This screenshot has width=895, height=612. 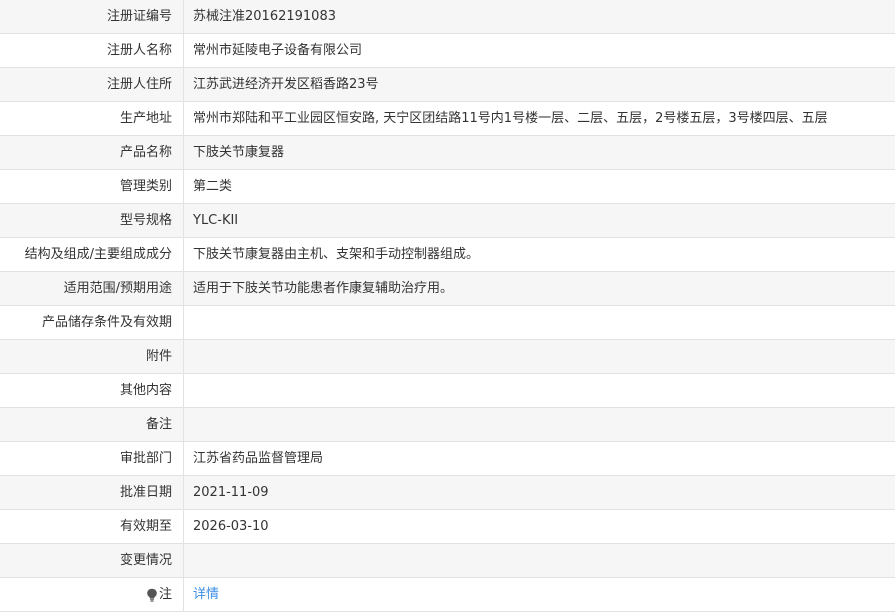 I want to click on row-remarks: 备注, so click(x=447, y=425).